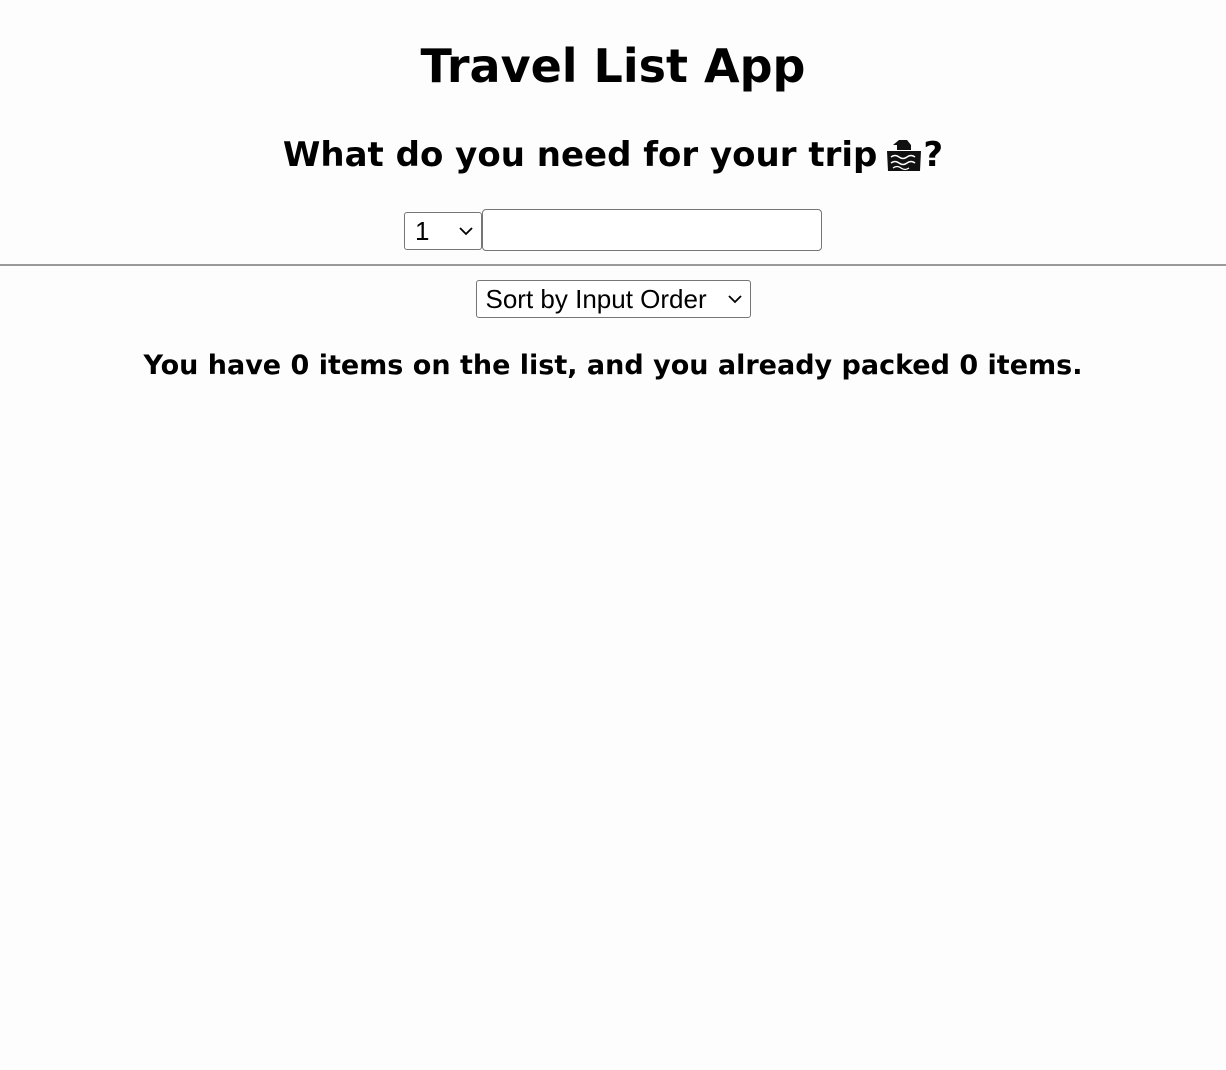 The image size is (1226, 1070). What do you see at coordinates (613, 66) in the screenshot?
I see `app-title: Travel List App` at bounding box center [613, 66].